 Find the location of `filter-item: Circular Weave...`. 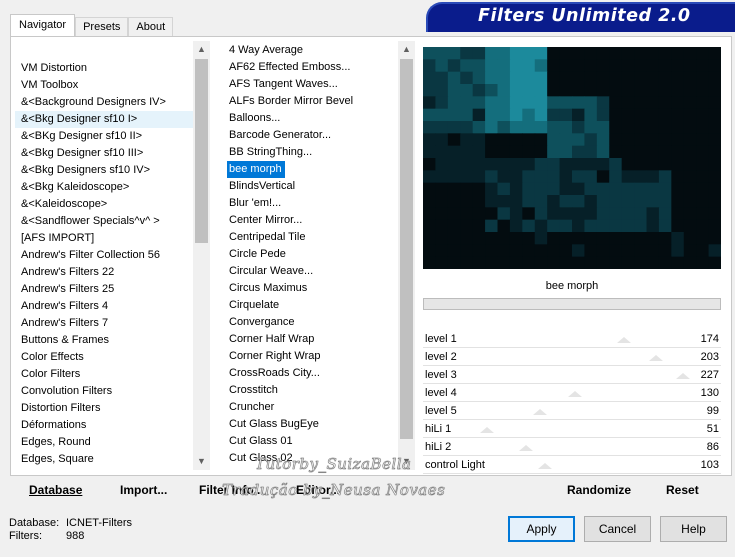

filter-item: Circular Weave... is located at coordinates (318, 271).